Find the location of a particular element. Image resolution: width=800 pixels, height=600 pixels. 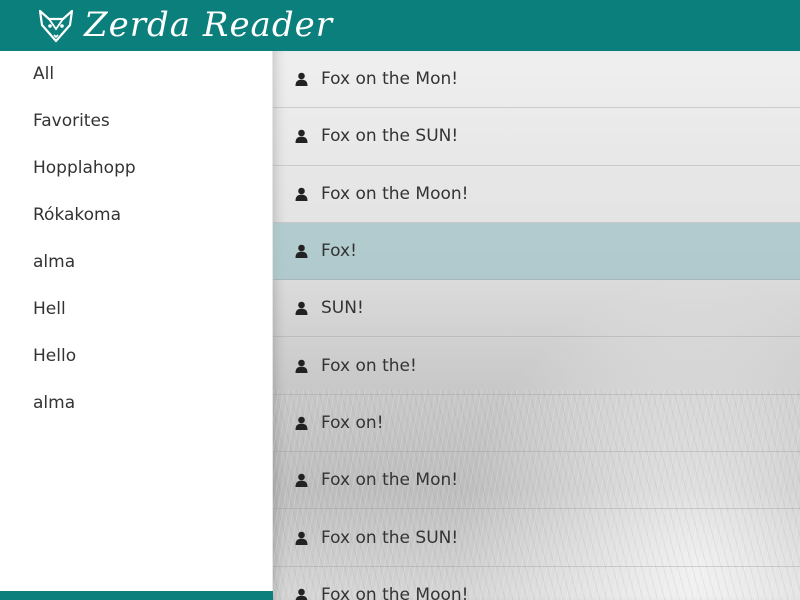

feed-item-title: SUN! is located at coordinates (342, 308).